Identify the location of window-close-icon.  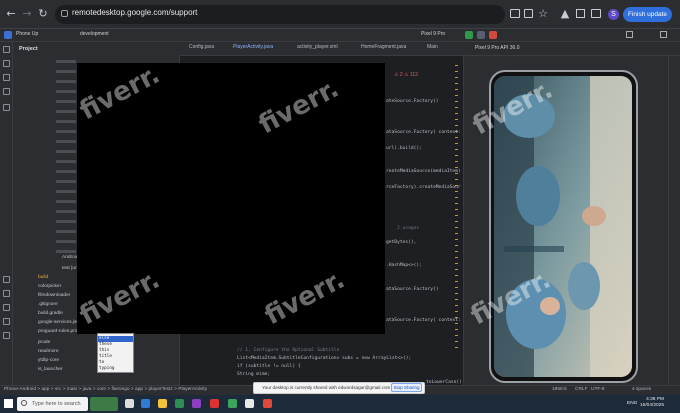
(663, 34).